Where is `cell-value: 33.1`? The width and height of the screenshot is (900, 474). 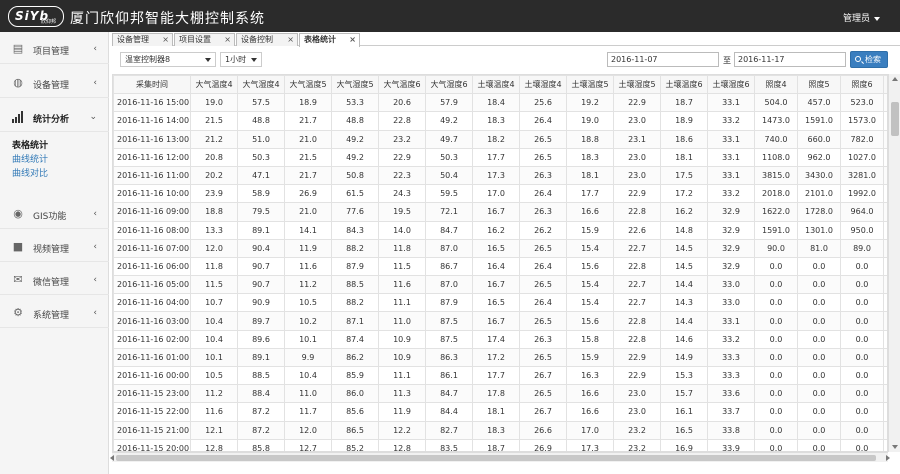
cell-value: 33.1 is located at coordinates (731, 321).